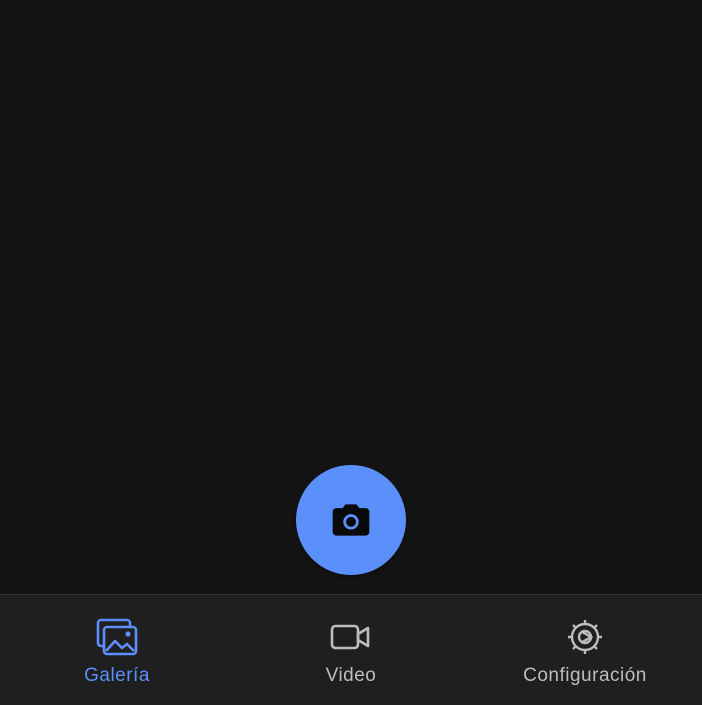  What do you see at coordinates (117, 675) in the screenshot?
I see `nav-label-galeria: Galería` at bounding box center [117, 675].